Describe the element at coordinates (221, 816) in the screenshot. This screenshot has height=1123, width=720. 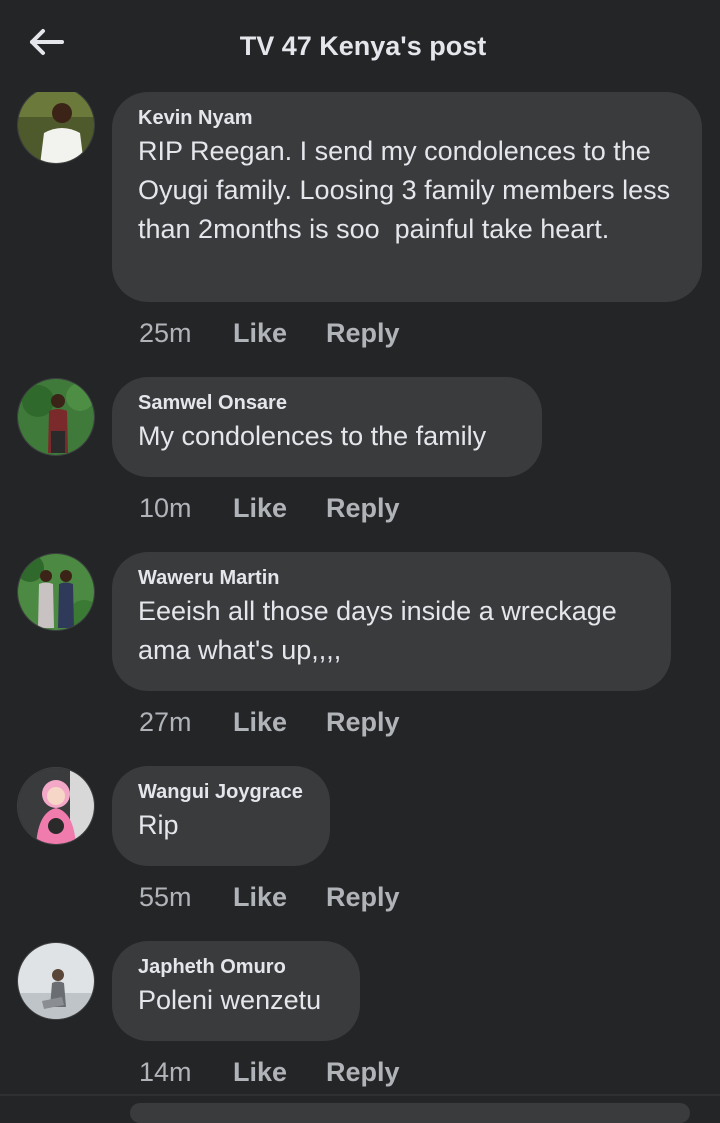
I see `comment-bubble: Wangui Joygrace Rip` at that location.